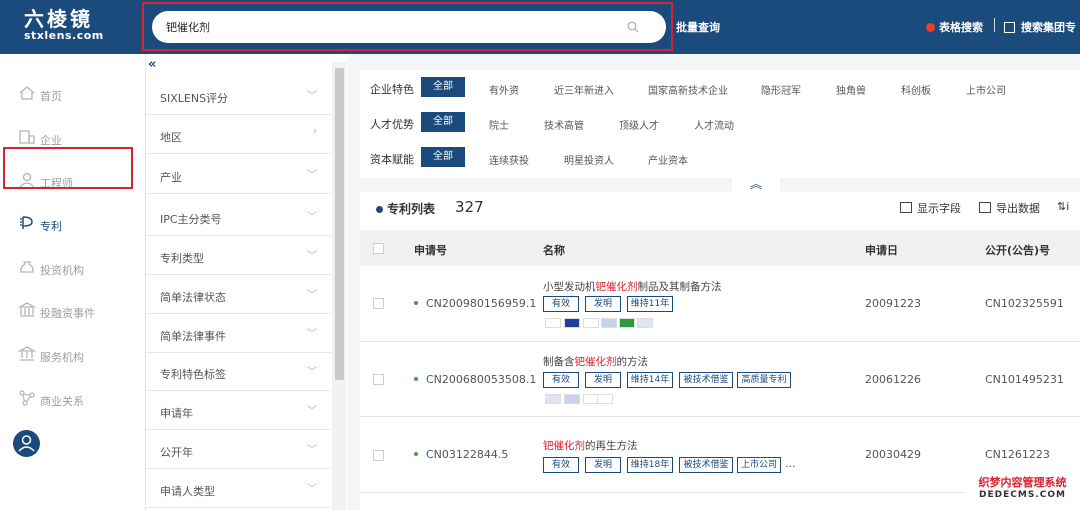 The width and height of the screenshot is (1080, 510). I want to click on chevron-right-icon: ›, so click(315, 131).